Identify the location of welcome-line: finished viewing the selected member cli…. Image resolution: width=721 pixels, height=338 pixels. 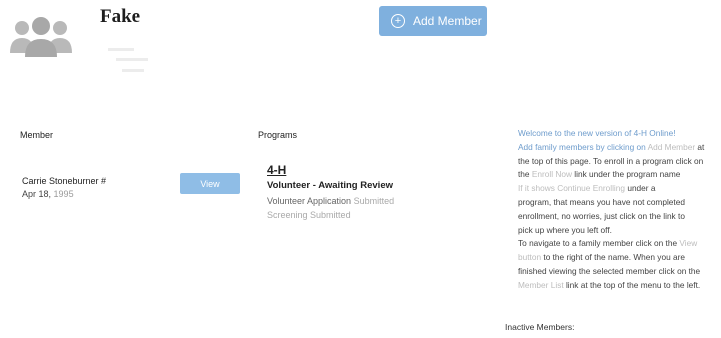
(609, 270).